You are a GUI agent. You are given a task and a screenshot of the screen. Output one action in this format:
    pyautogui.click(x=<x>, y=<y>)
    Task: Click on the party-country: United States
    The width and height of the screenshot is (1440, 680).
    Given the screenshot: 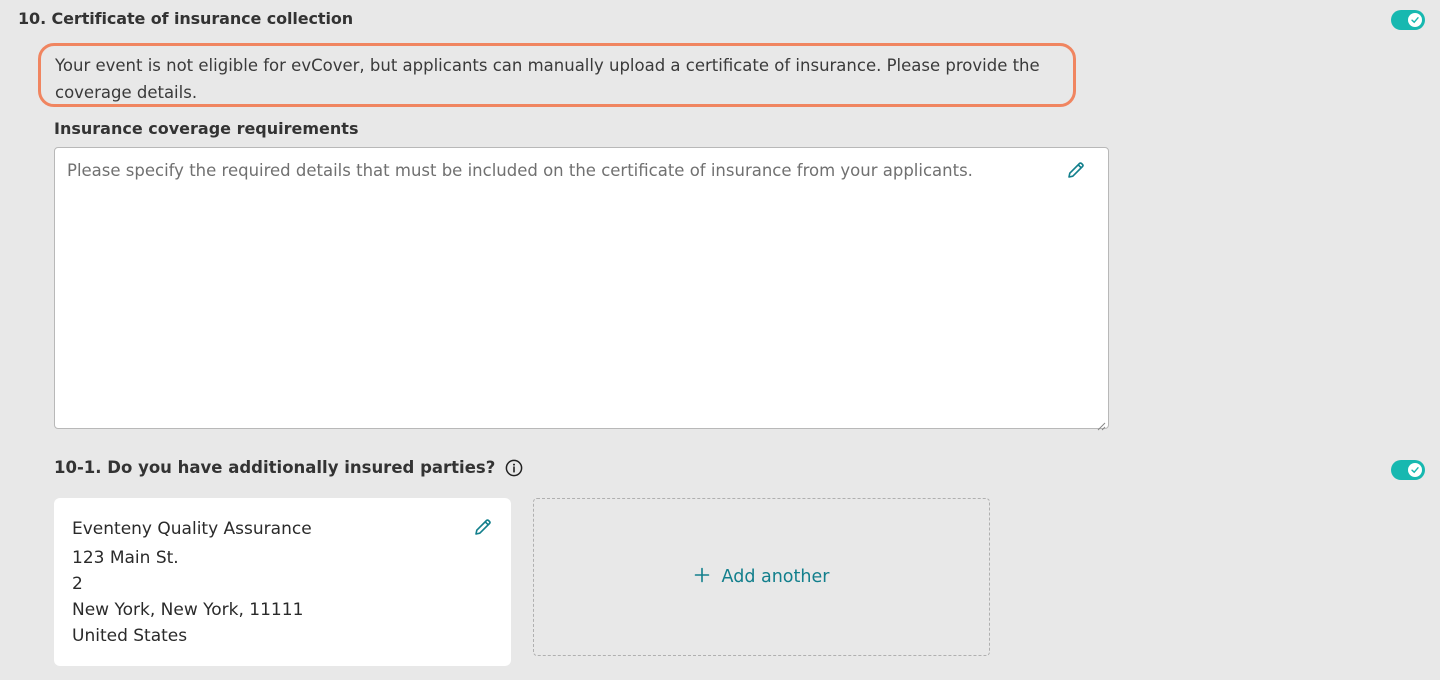 What is the action you would take?
    pyautogui.click(x=130, y=636)
    